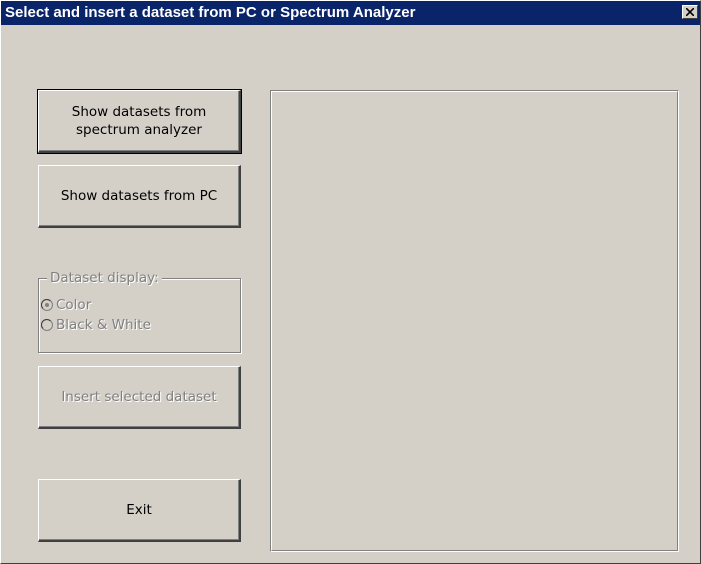 Image resolution: width=701 pixels, height=564 pixels. What do you see at coordinates (104, 278) in the screenshot?
I see `dataset-display-legend: Dataset display:` at bounding box center [104, 278].